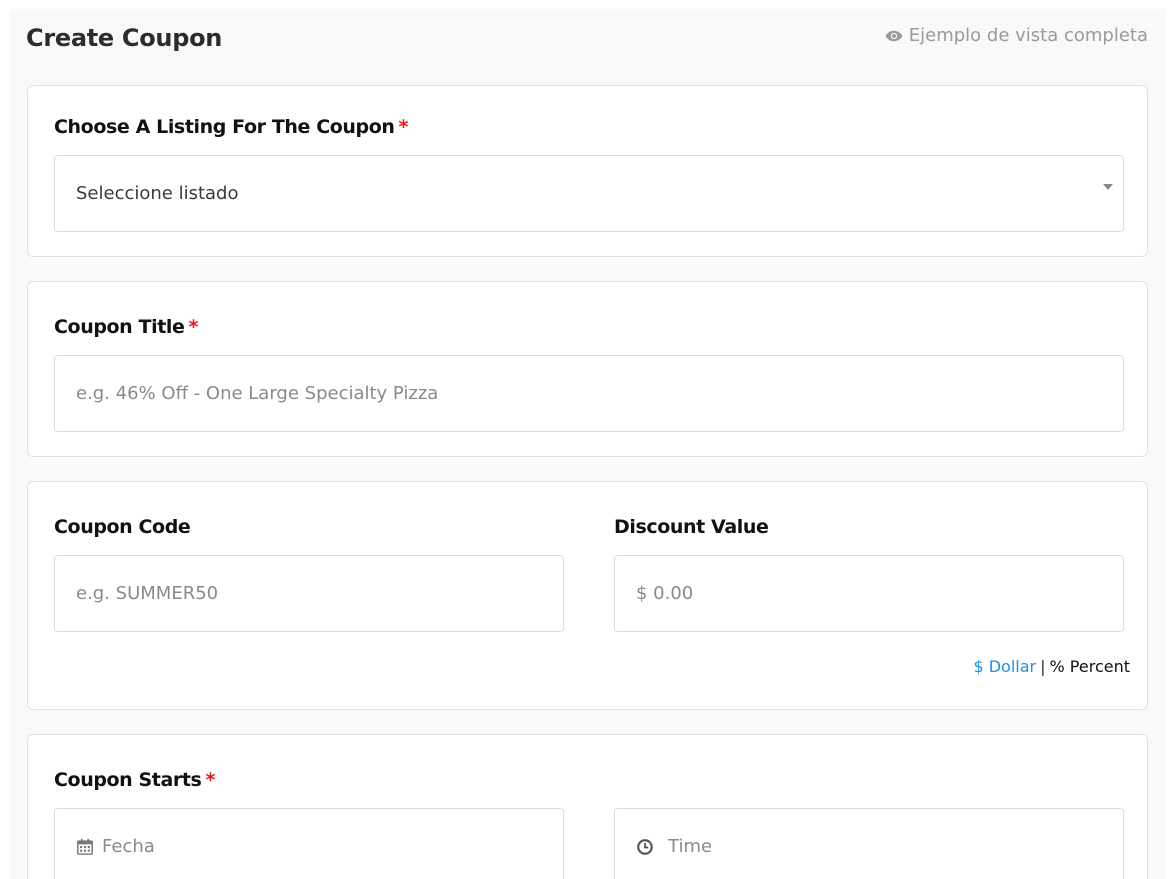 The image size is (1174, 879). I want to click on full-preview-link: Ejemplo de vista completa, so click(1016, 35).